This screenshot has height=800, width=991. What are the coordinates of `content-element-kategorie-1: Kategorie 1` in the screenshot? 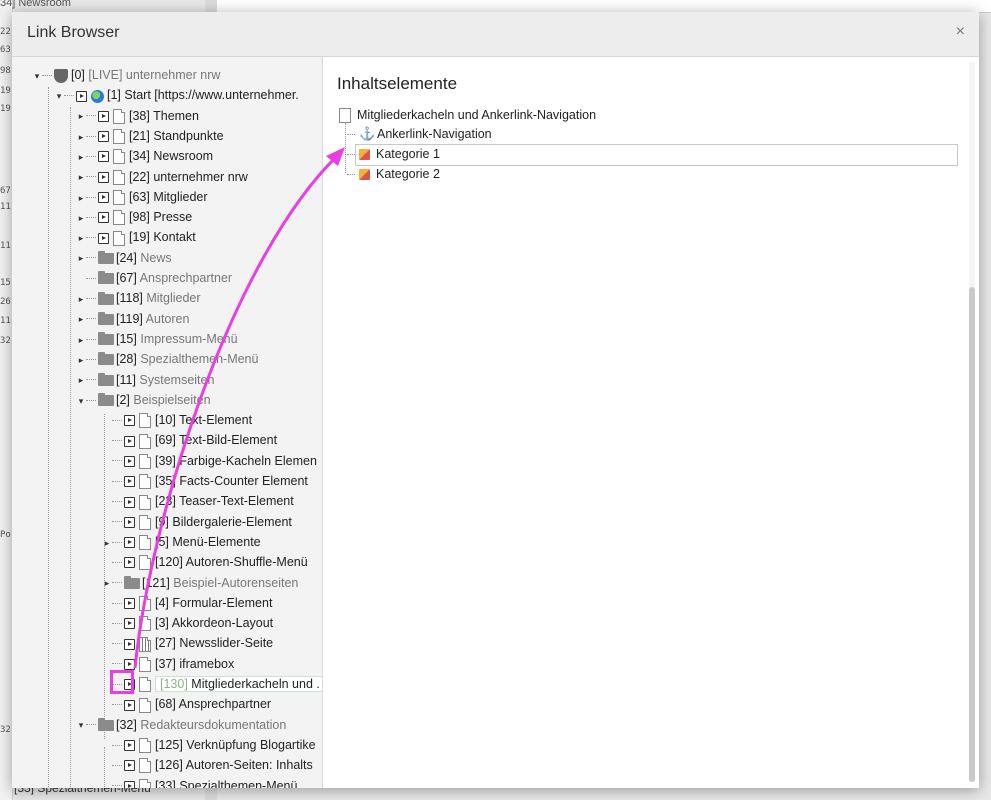 It's located at (393, 154).